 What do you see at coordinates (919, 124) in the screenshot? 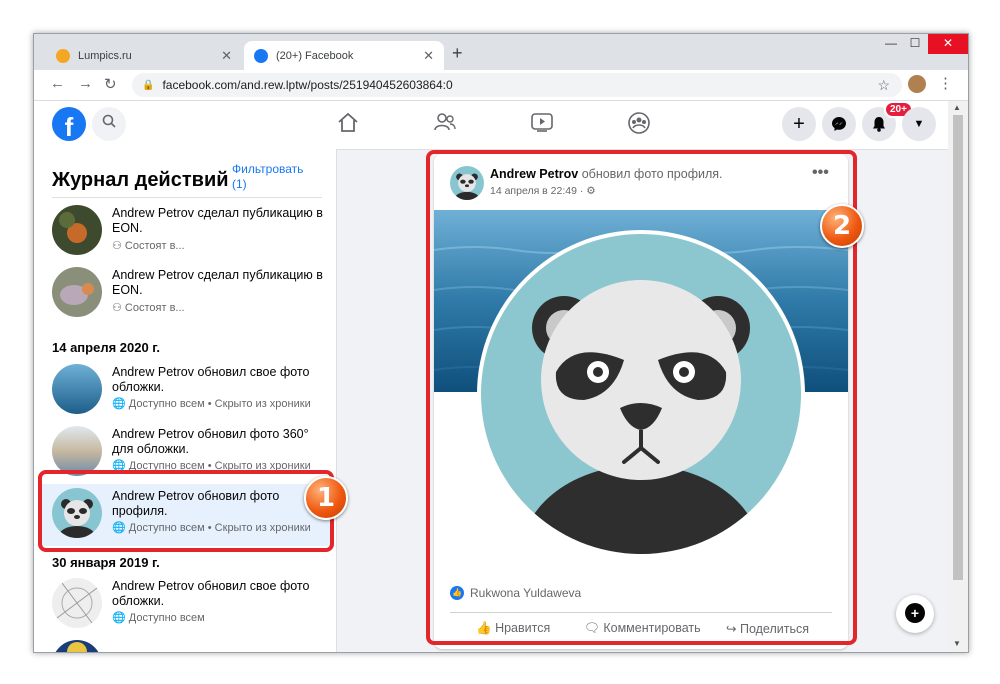
I see `account-menu-button: ▼` at bounding box center [919, 124].